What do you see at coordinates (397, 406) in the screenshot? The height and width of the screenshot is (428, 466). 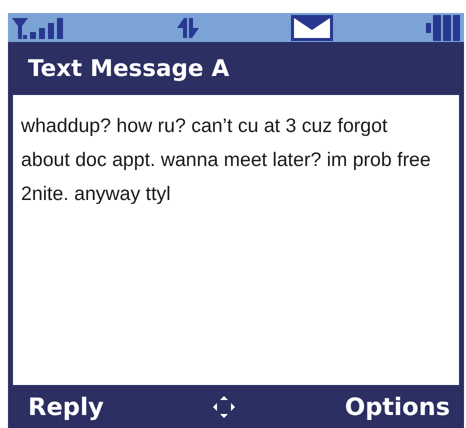 I see `options-softkey: Options` at bounding box center [397, 406].